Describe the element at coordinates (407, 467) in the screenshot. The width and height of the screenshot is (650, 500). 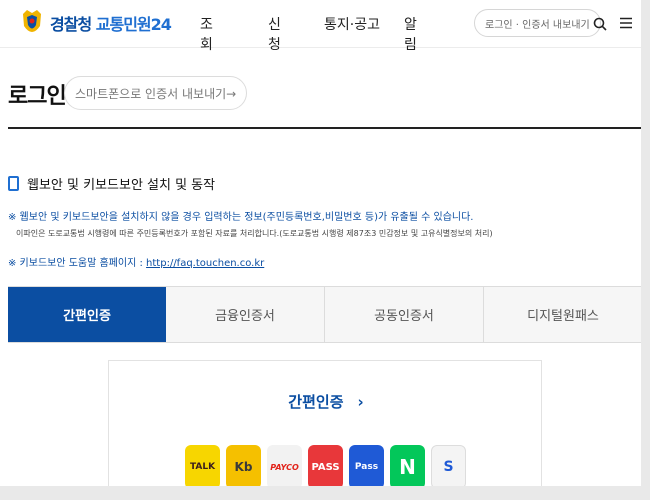
I see `naver-app-button: N` at that location.